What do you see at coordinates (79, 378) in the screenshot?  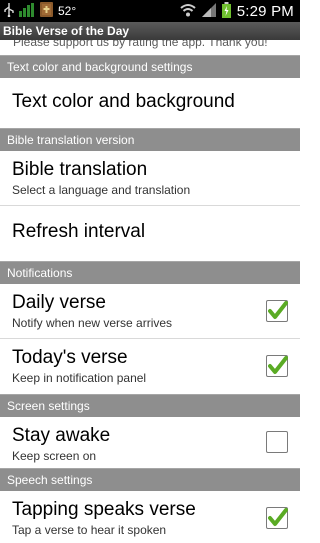 I see `pref-summary: Keep in notification panel` at bounding box center [79, 378].